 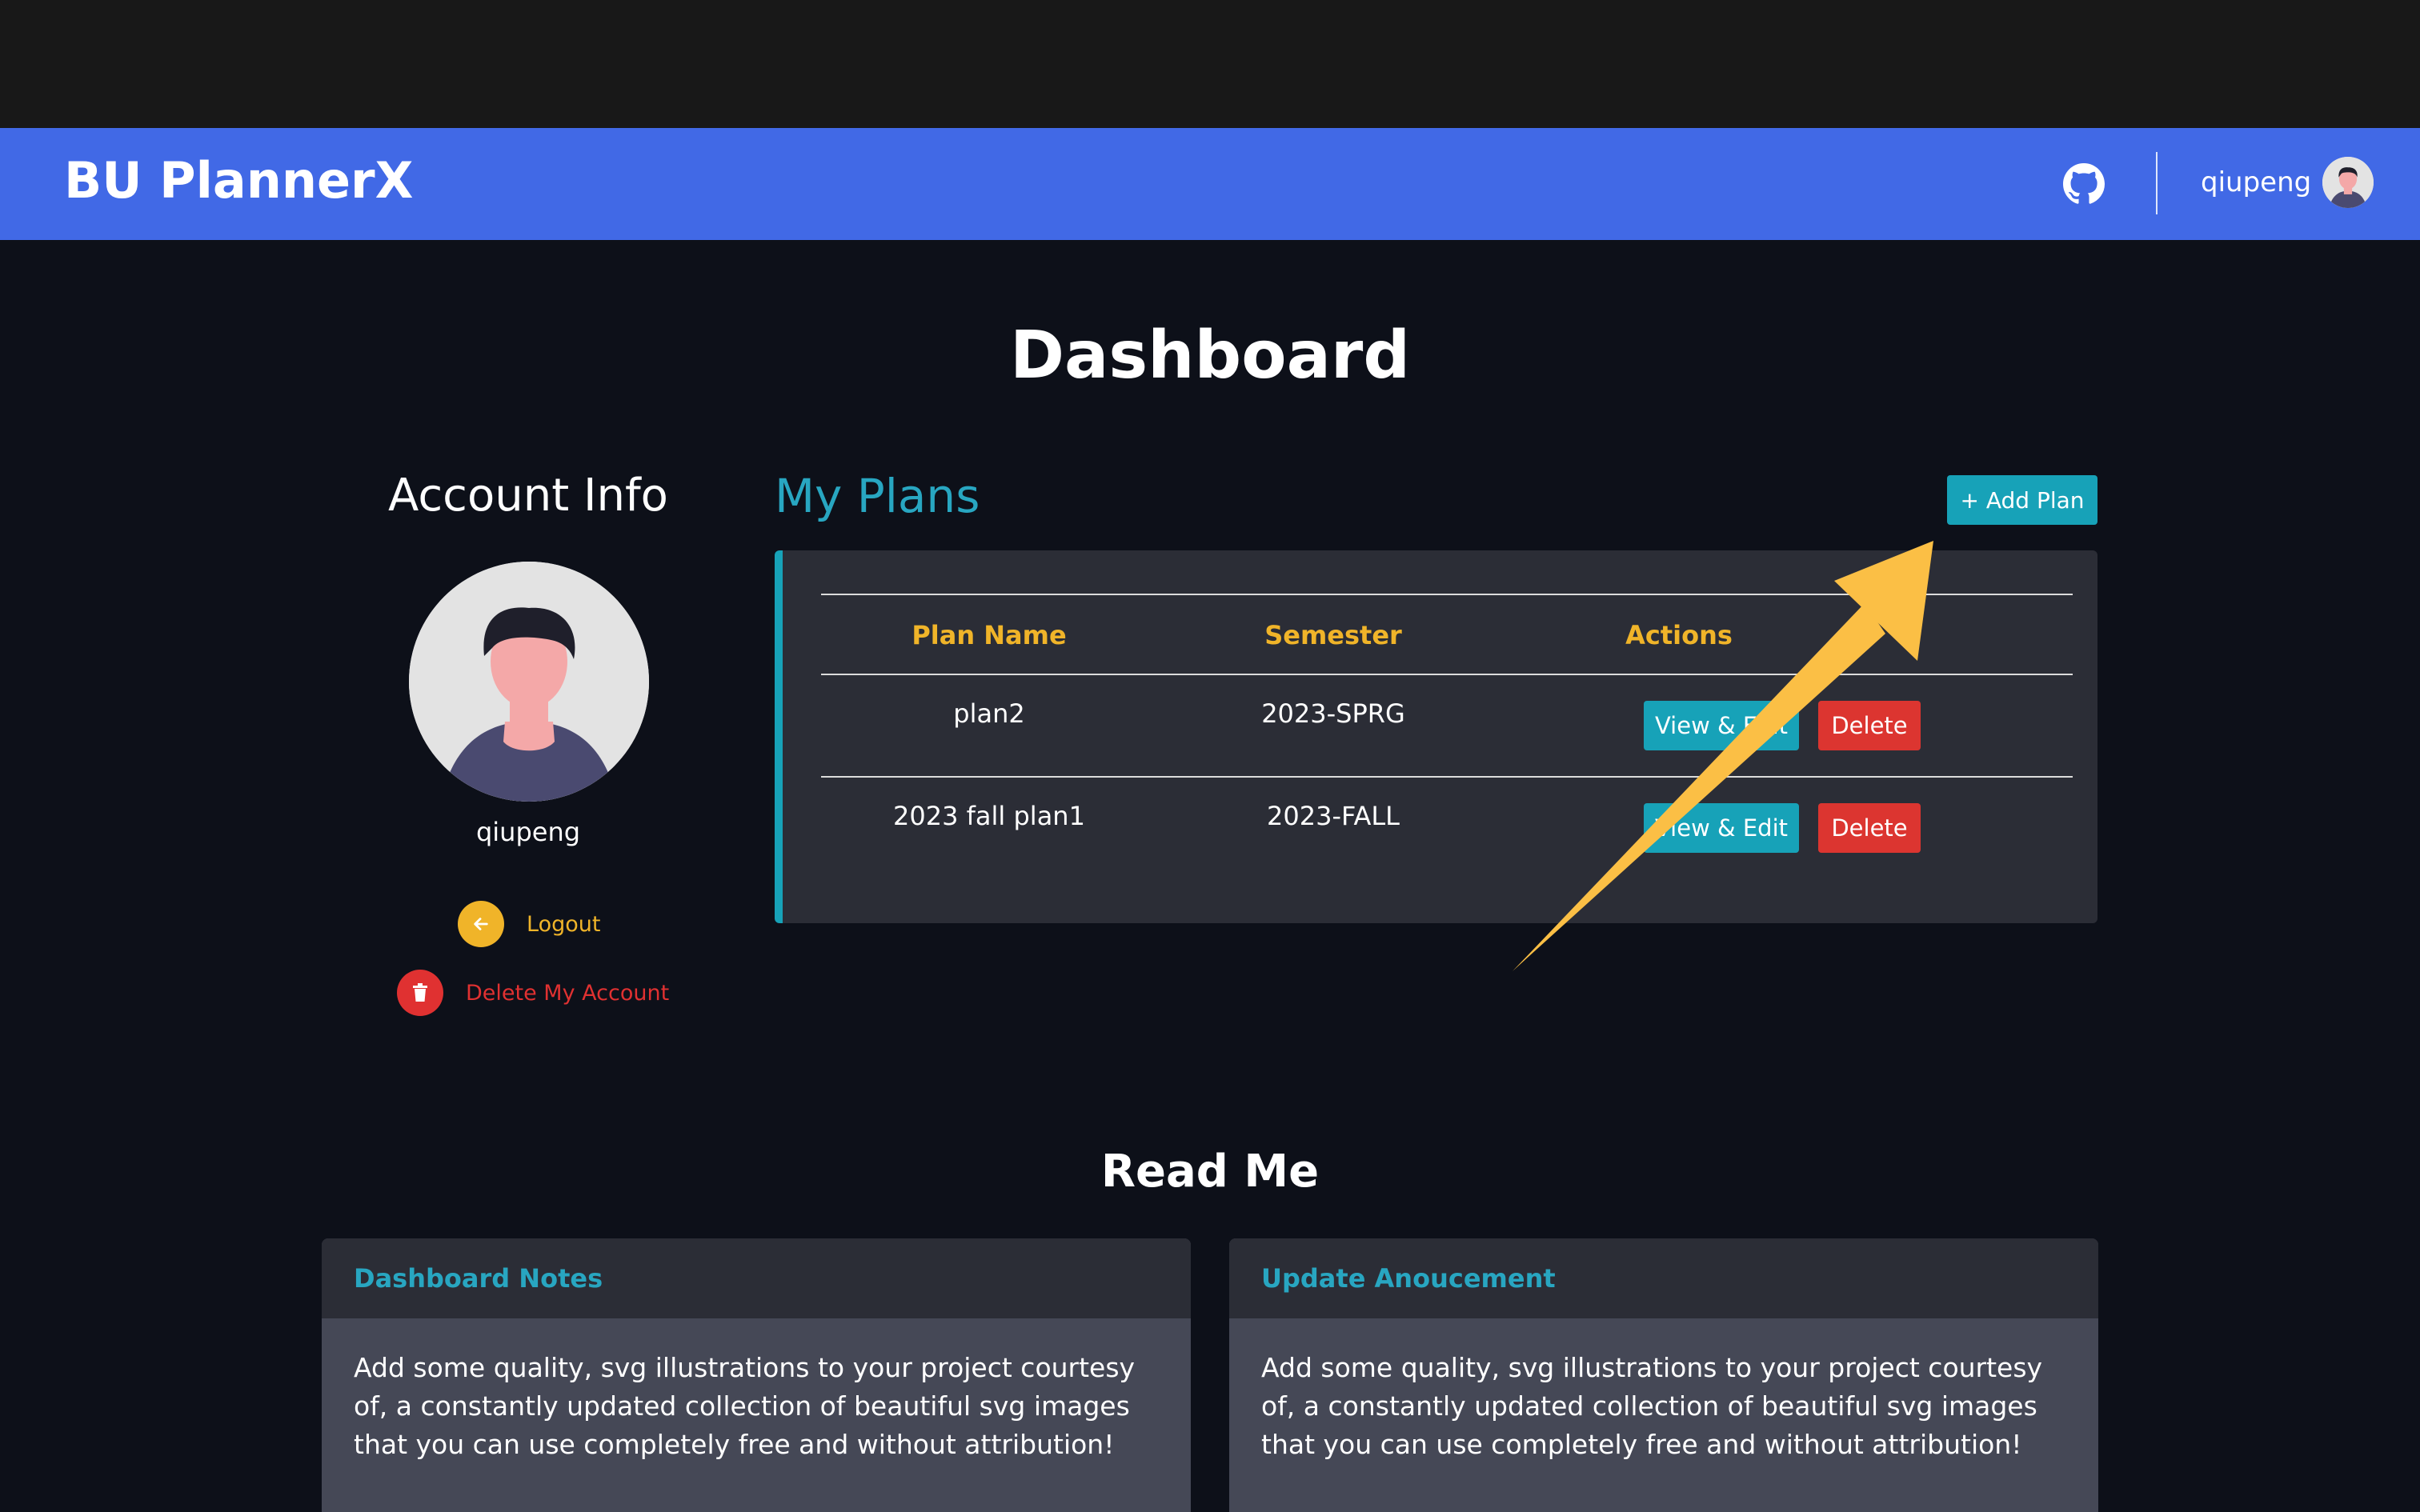 I want to click on add-plan-button: + Add Plan, so click(x=2022, y=500).